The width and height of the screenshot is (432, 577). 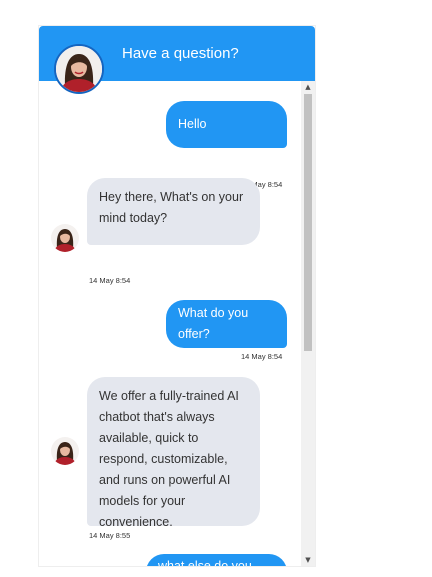 I want to click on outgoing-message: What do you offer?, so click(x=226, y=324).